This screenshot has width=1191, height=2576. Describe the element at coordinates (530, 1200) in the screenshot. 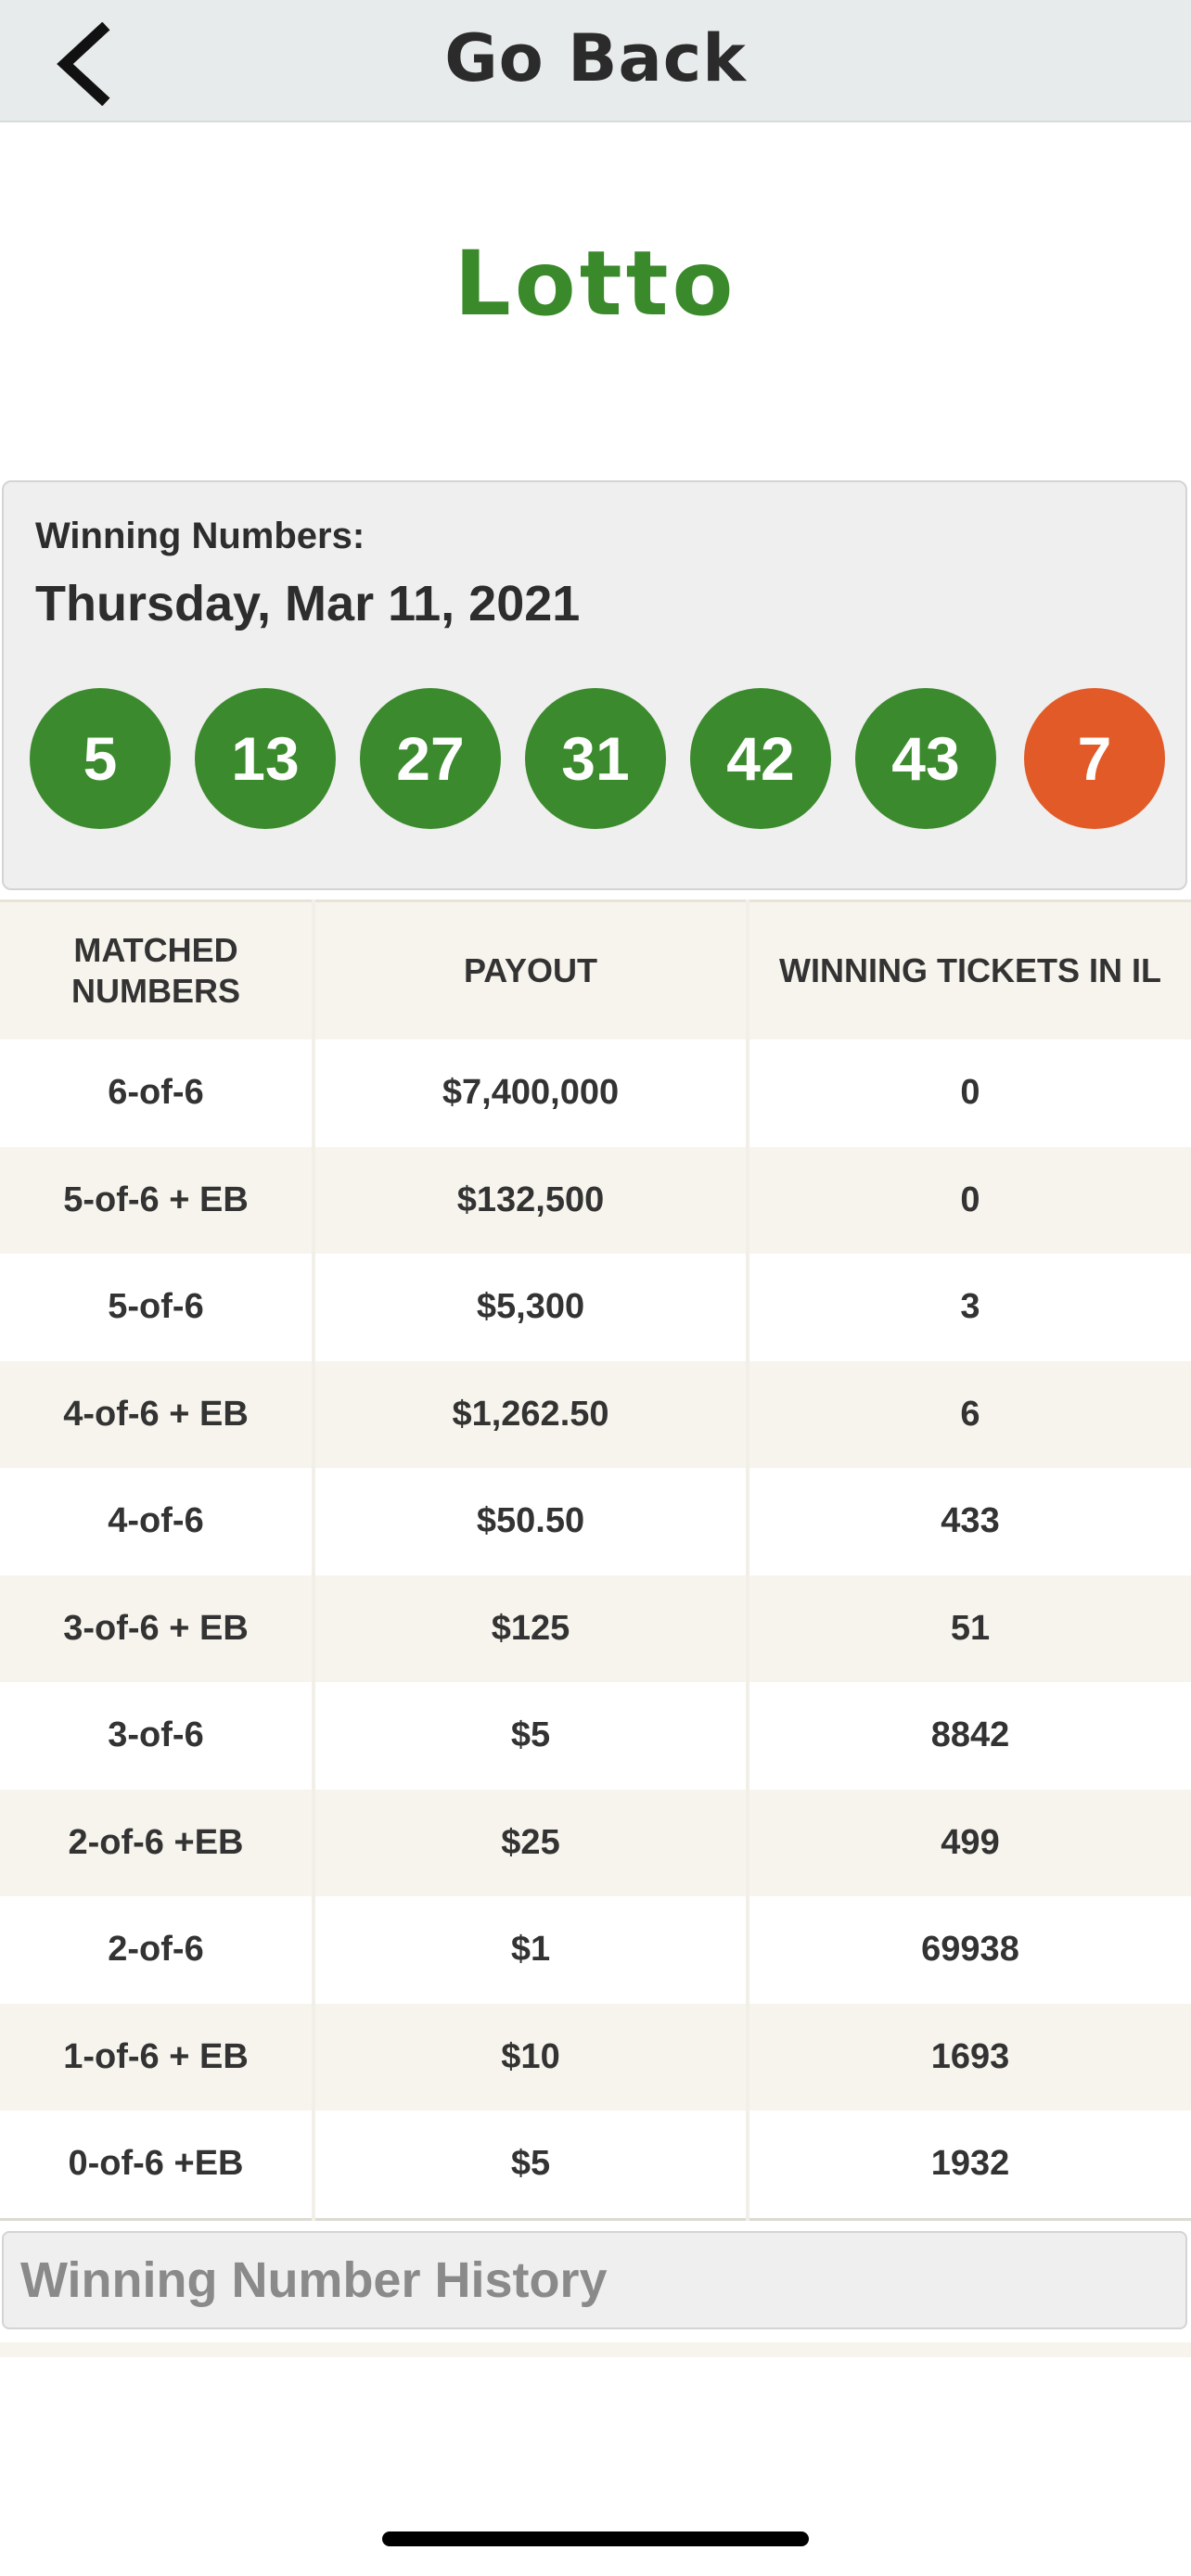

I see `payout-cell: $132,500` at that location.